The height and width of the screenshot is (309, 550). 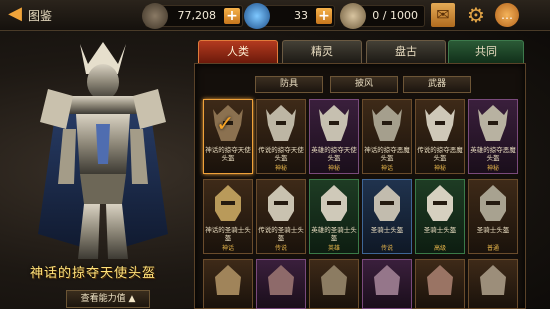 What do you see at coordinates (93, 273) in the screenshot?
I see `selected-item-name: 神话的掠夺天使头盔` at bounding box center [93, 273].